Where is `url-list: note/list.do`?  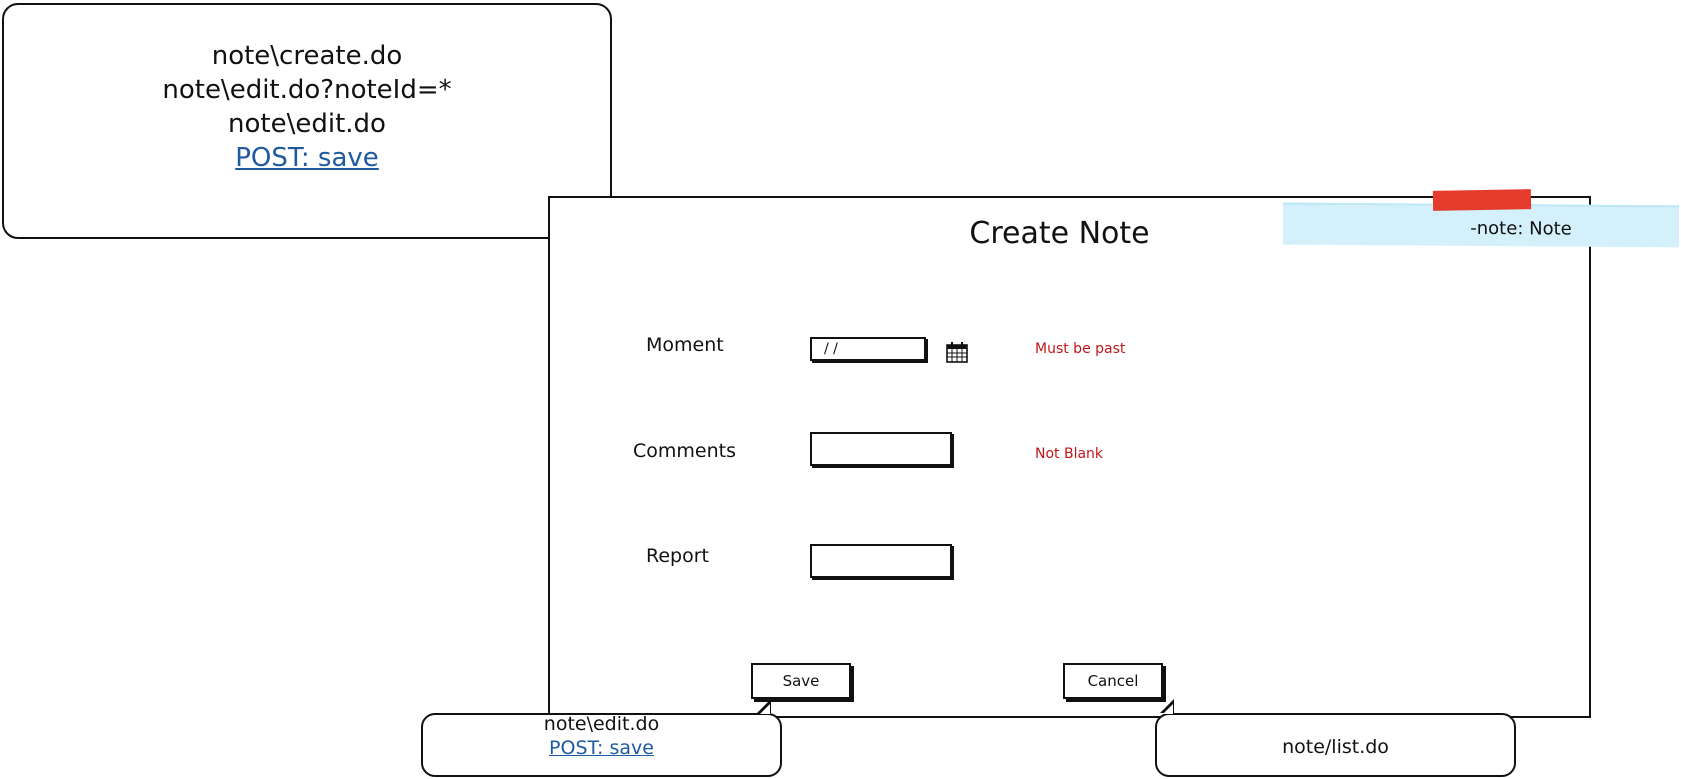 url-list: note/list.do is located at coordinates (1335, 747).